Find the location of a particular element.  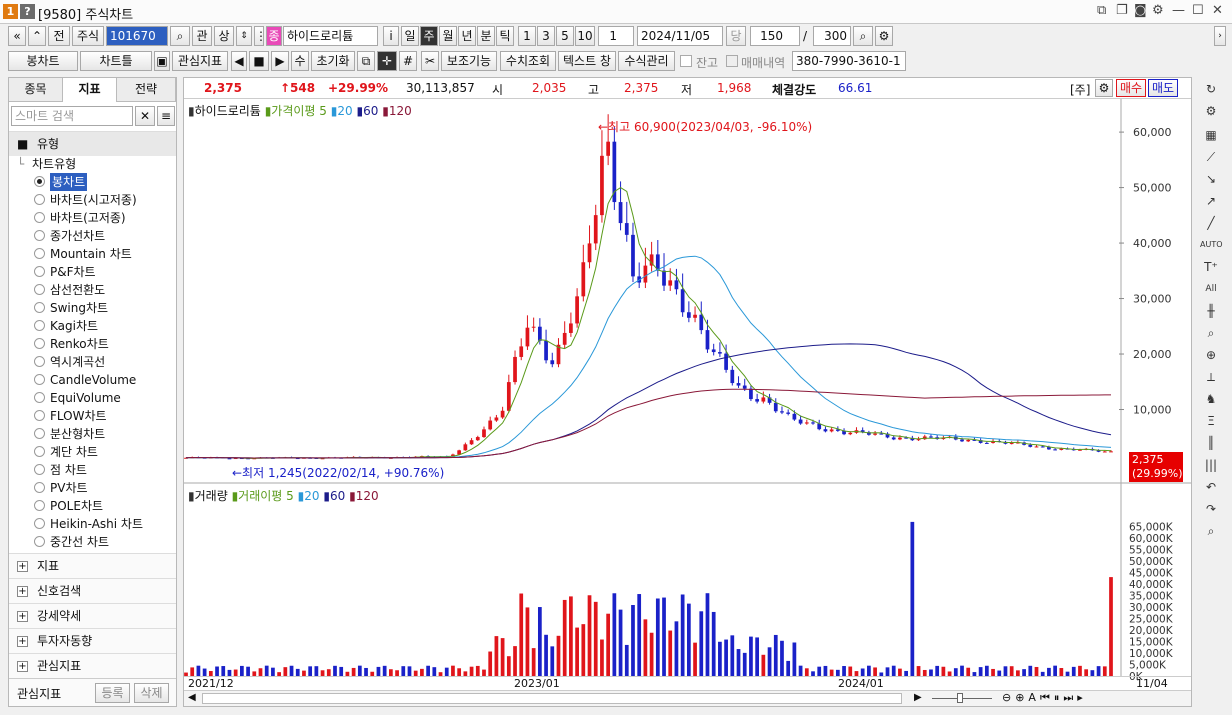

numeric-query-button: 수치조회 is located at coordinates (528, 61).